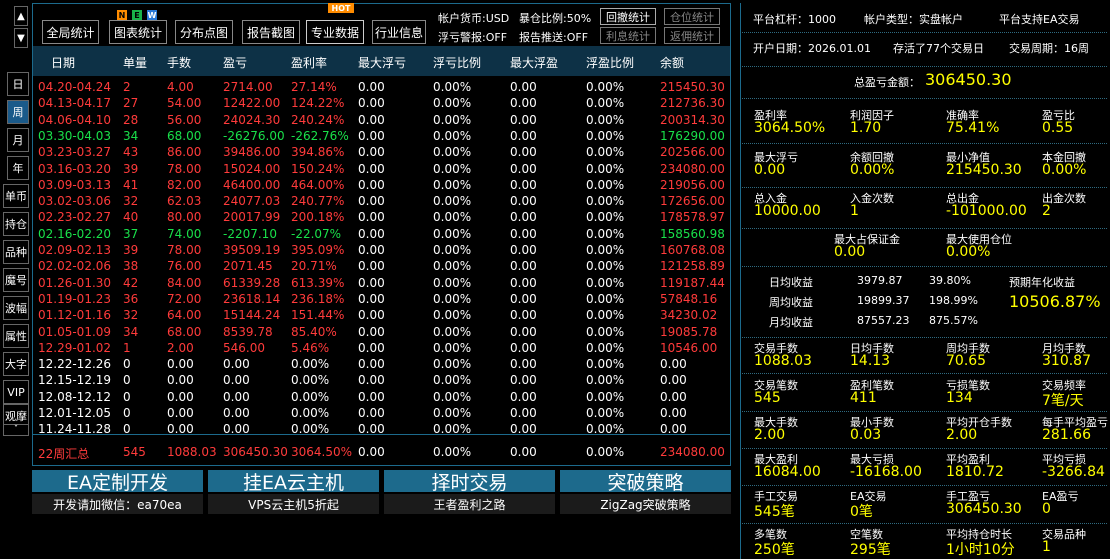  What do you see at coordinates (75, 217) in the screenshot?
I see `table-cell: 02.23-02.27` at bounding box center [75, 217].